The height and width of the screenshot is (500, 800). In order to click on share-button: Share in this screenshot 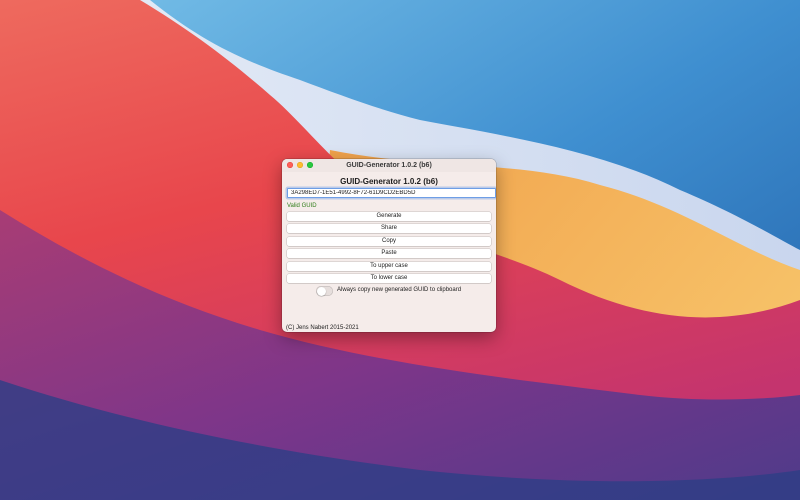, I will do `click(389, 228)`.